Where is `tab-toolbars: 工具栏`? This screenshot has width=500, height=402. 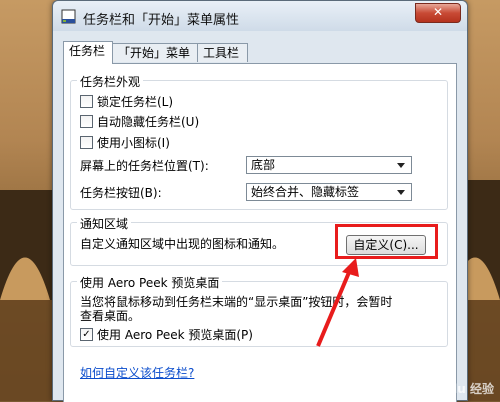 tab-toolbars: 工具栏 is located at coordinates (222, 52).